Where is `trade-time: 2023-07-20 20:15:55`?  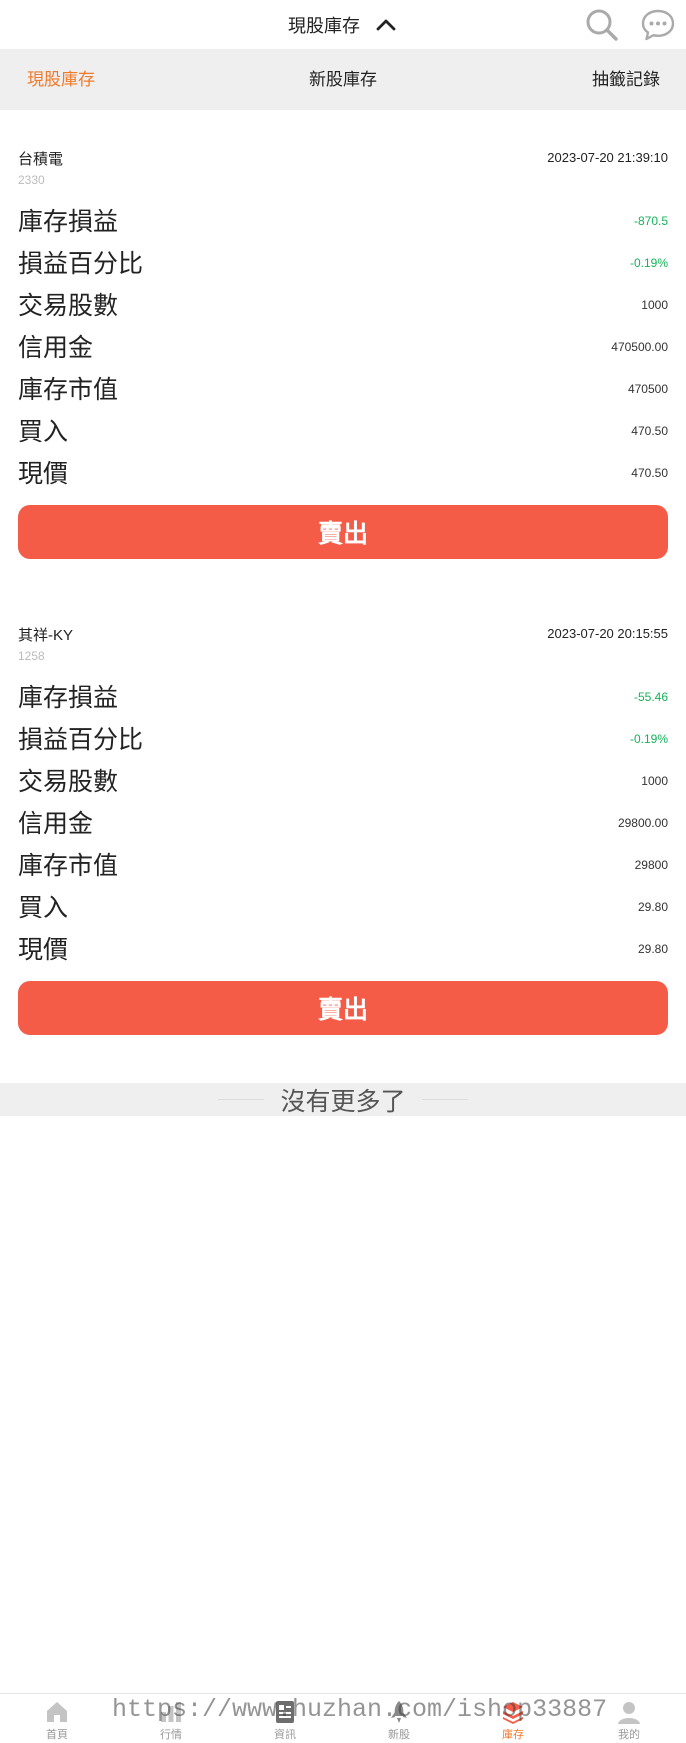
trade-time: 2023-07-20 20:15:55 is located at coordinates (607, 633).